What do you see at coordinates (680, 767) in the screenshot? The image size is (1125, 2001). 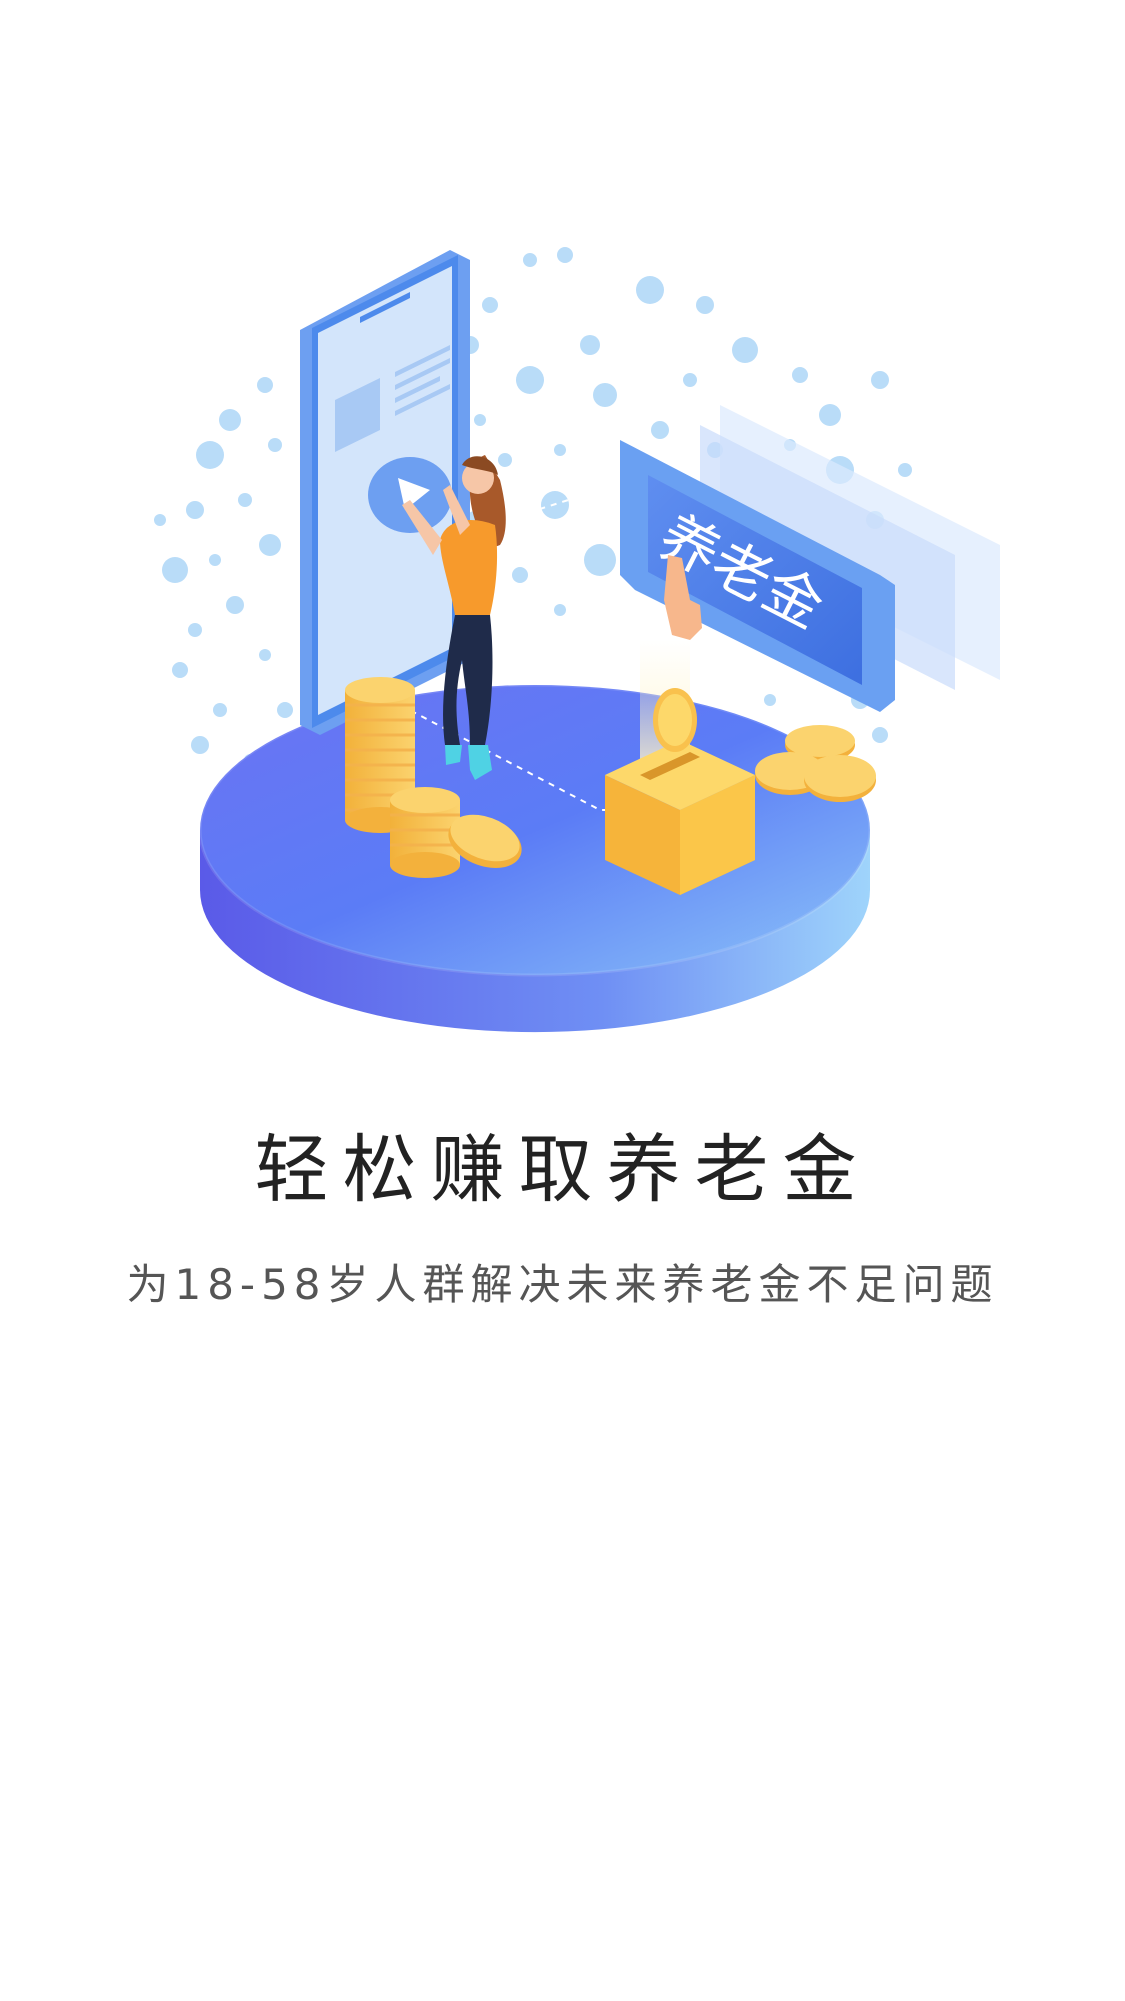 I see `donation-box-icon` at bounding box center [680, 767].